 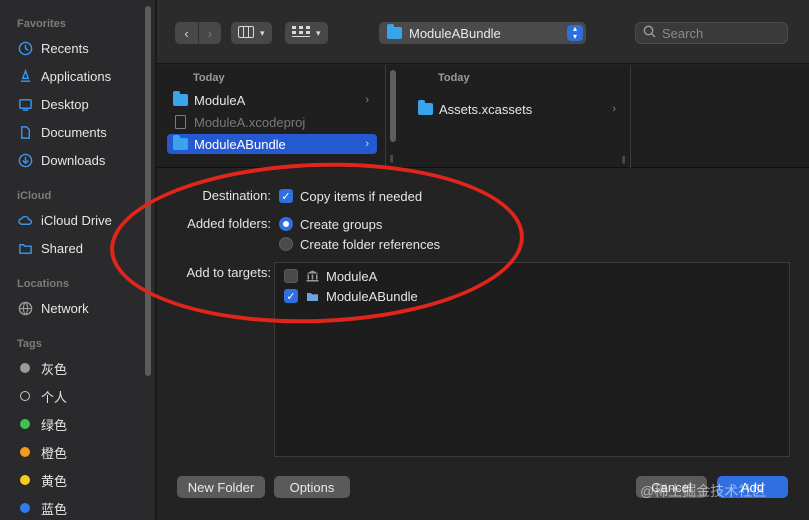 What do you see at coordinates (455, 33) in the screenshot?
I see `location-label: ModuleABundle` at bounding box center [455, 33].